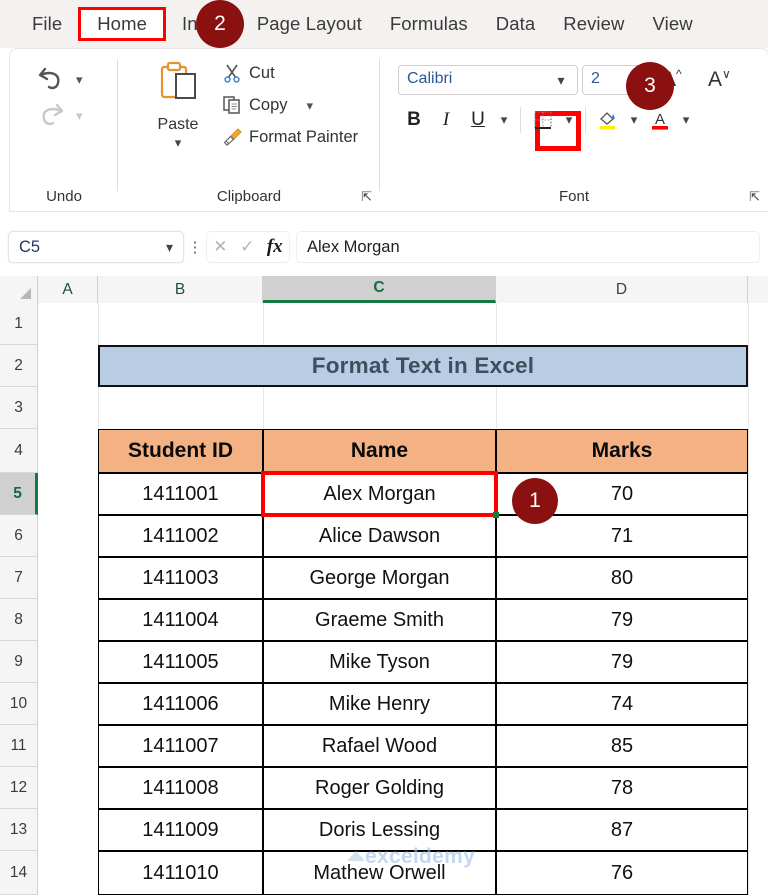 The image size is (768, 895). I want to click on table-header-name: Name, so click(379, 451).